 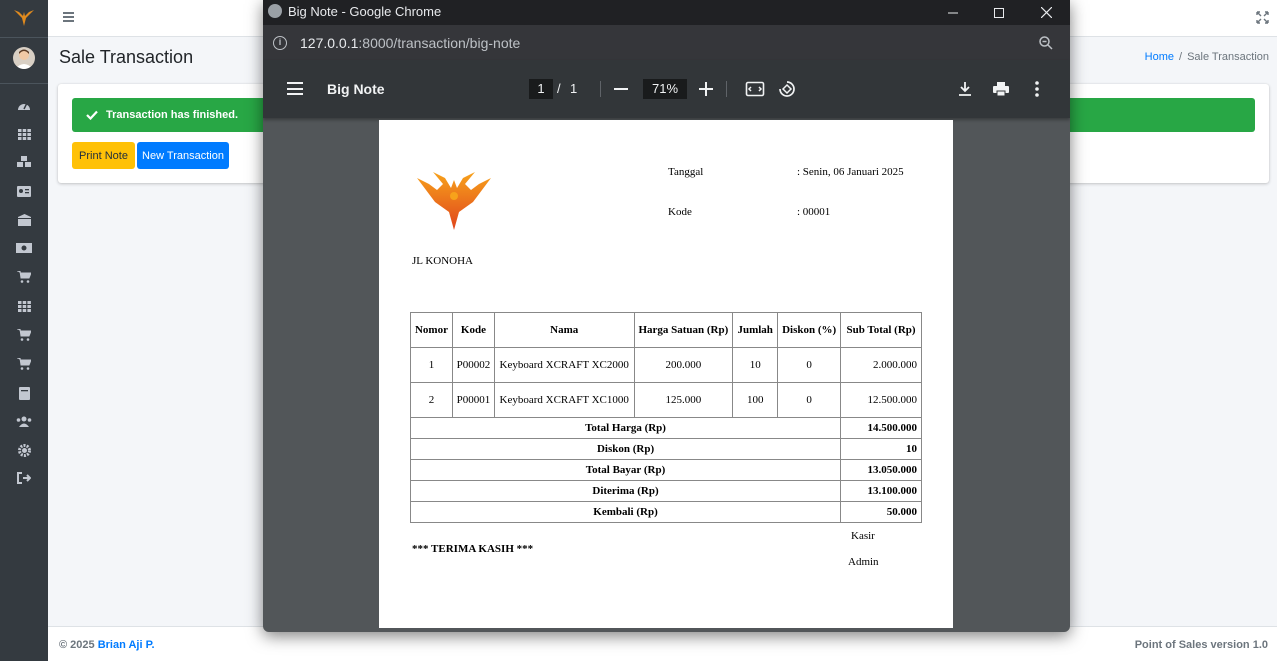 I want to click on more-options-icon, so click(x=1037, y=89).